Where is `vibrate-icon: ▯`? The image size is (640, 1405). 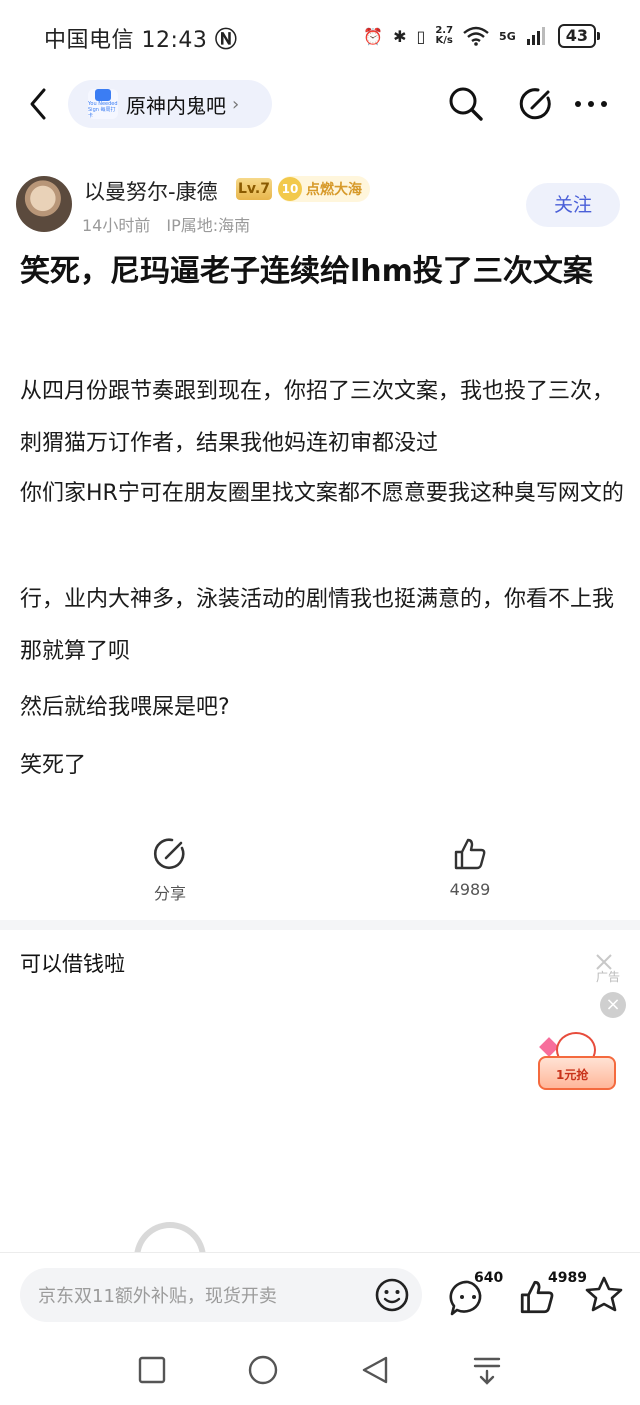
vibrate-icon: ▯ is located at coordinates (421, 36).